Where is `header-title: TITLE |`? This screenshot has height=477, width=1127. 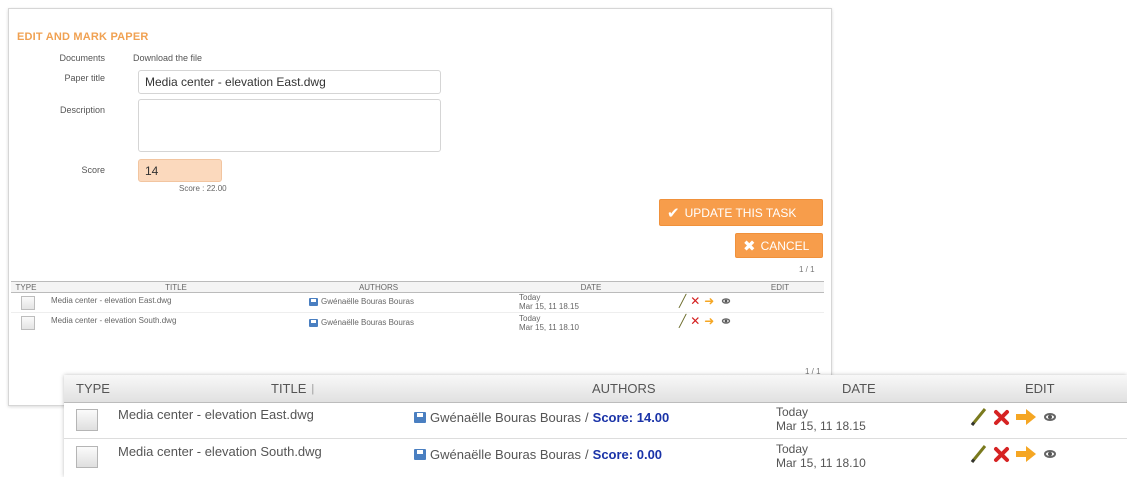
header-title: TITLE | is located at coordinates (292, 388).